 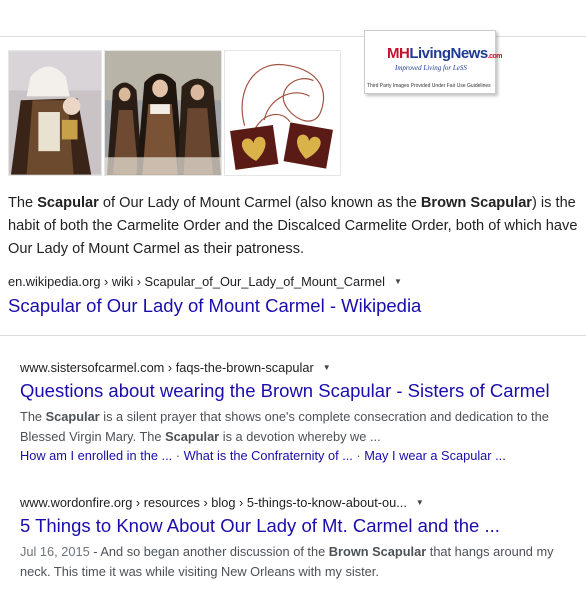 I want to click on snippet-text: The, so click(x=23, y=203).